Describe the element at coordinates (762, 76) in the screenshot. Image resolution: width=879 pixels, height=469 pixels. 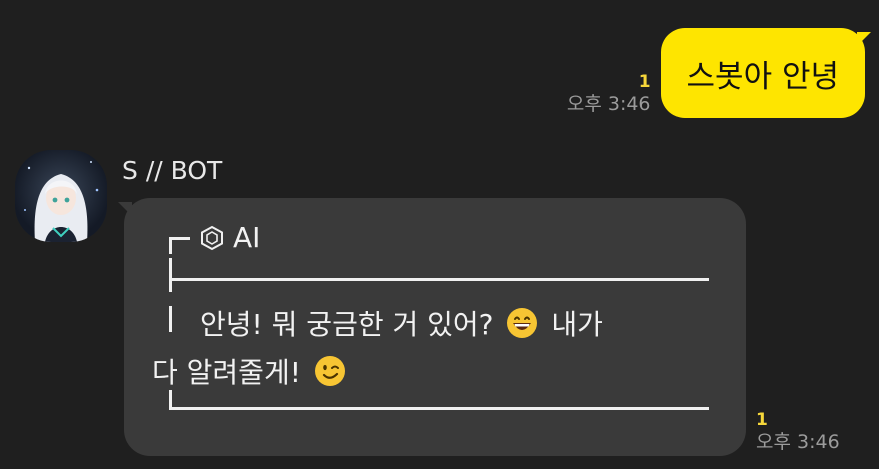
I see `outgoing-message-text: 스봇아 안녕` at that location.